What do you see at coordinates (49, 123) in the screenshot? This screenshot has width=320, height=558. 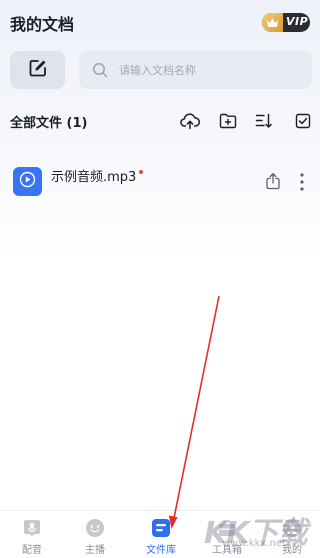 I see `file-section-title: 全部文件 (1)` at bounding box center [49, 123].